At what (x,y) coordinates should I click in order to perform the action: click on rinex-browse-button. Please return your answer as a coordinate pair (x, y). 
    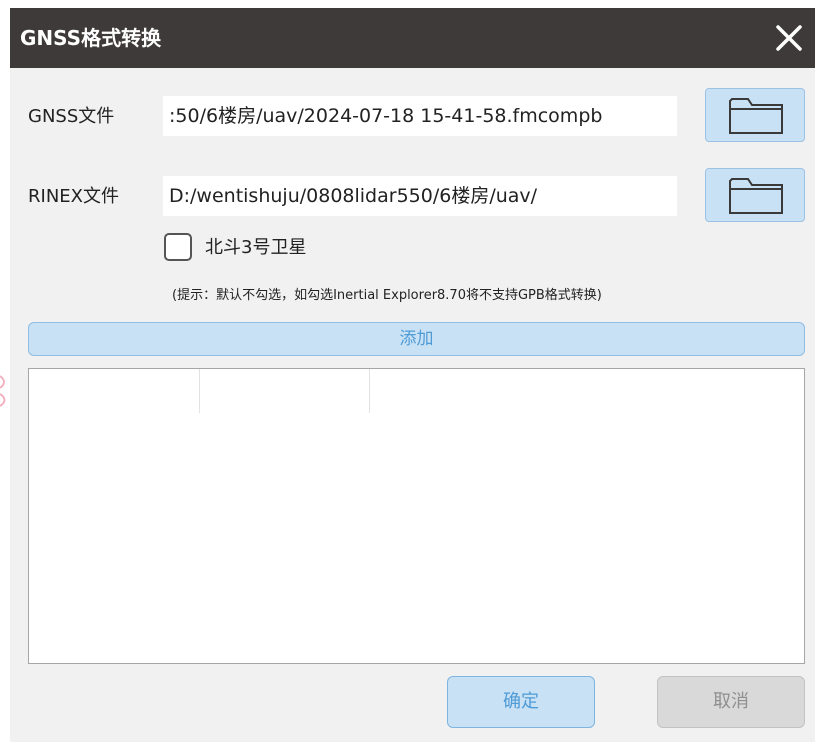
    Looking at the image, I should click on (755, 195).